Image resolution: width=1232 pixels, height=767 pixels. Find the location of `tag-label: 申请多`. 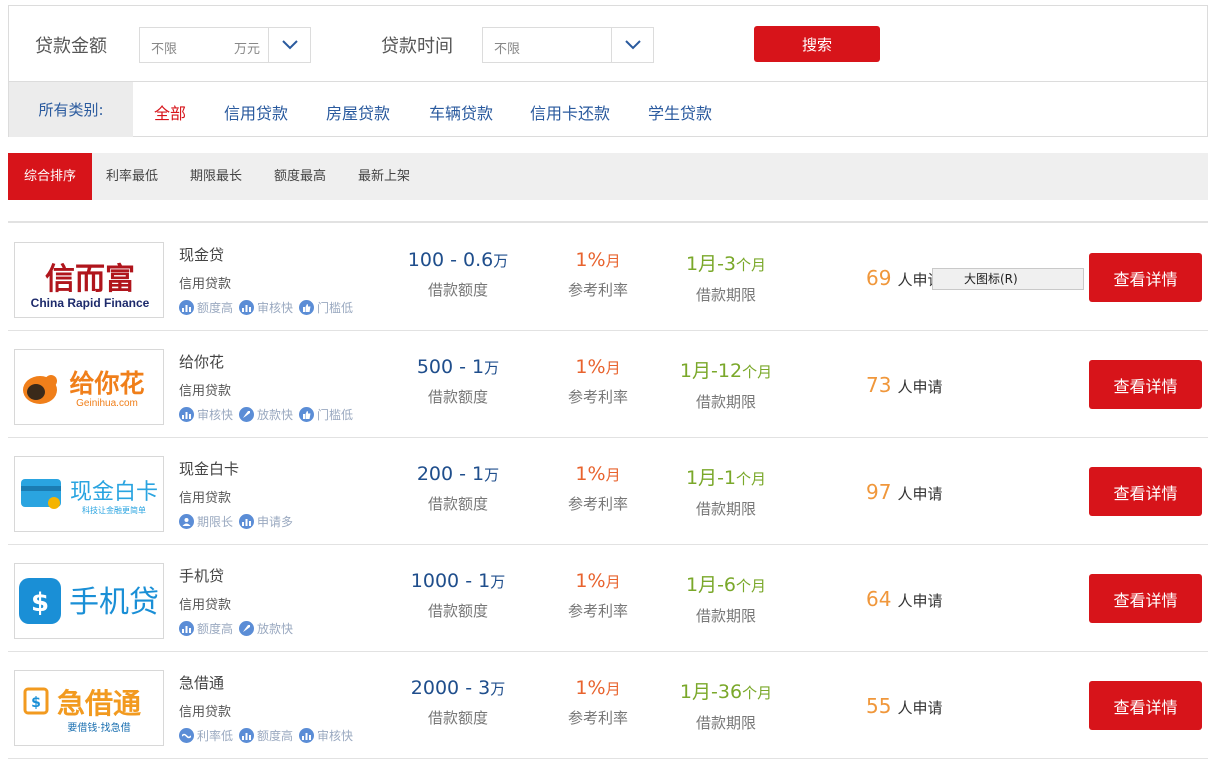

tag-label: 申请多 is located at coordinates (275, 522).